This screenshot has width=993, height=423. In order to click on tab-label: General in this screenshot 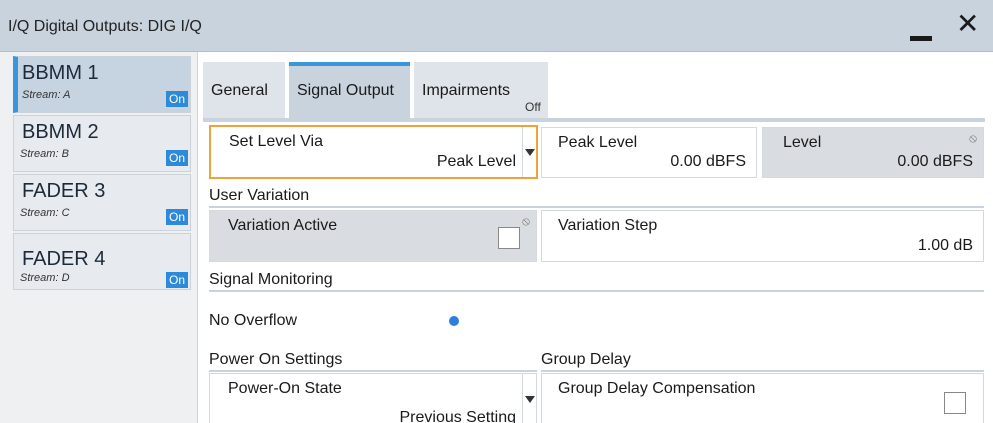, I will do `click(239, 90)`.